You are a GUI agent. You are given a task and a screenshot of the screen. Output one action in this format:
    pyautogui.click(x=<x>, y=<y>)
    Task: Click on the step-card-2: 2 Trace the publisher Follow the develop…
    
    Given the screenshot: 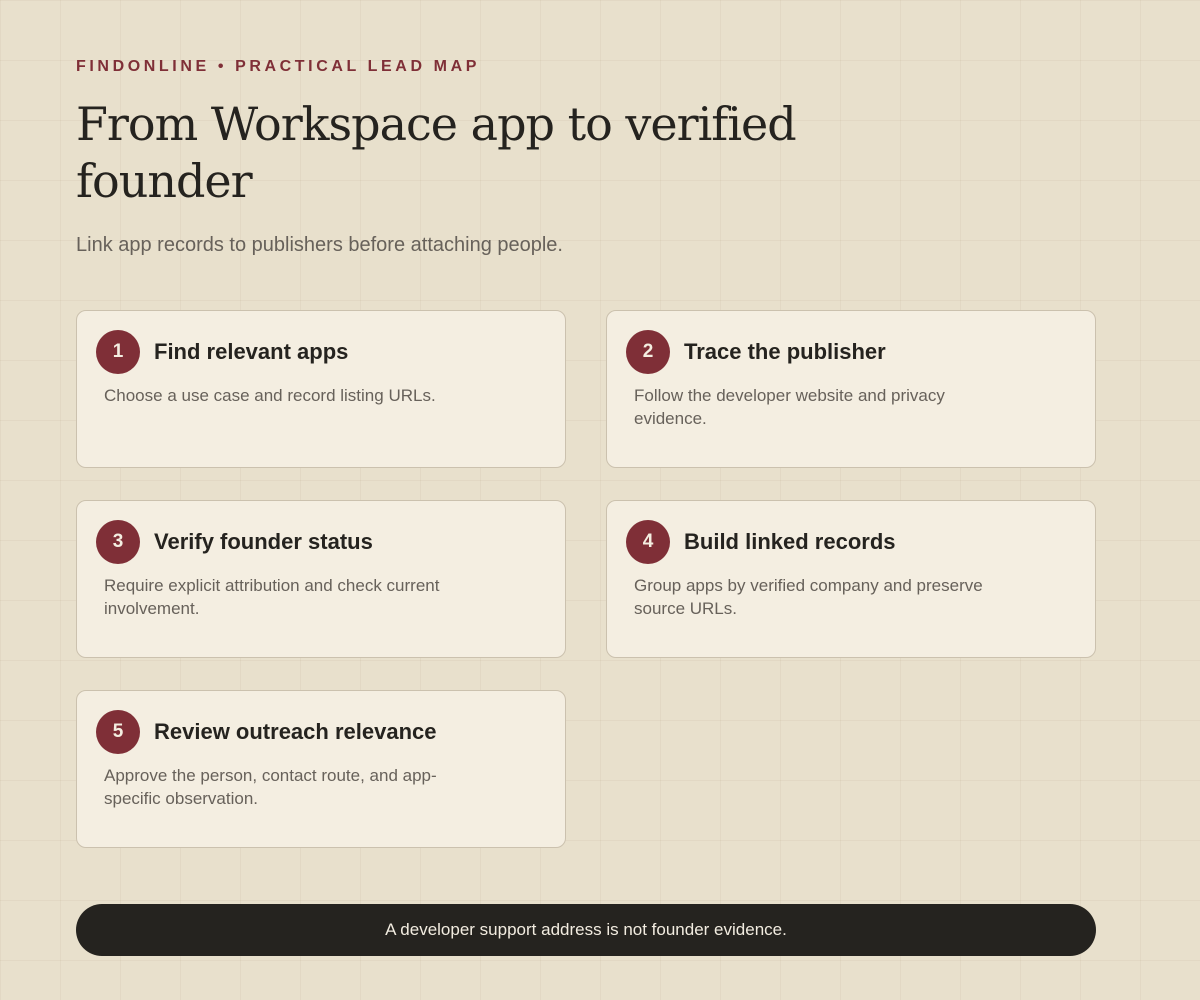 What is the action you would take?
    pyautogui.click(x=851, y=389)
    